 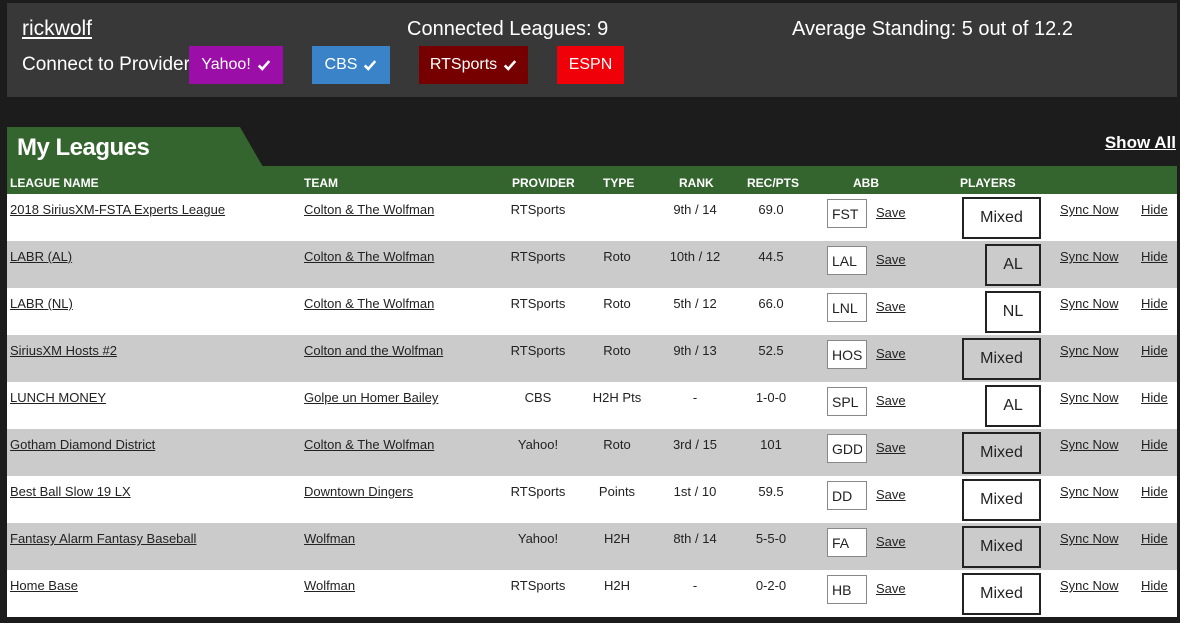 What do you see at coordinates (508, 29) in the screenshot?
I see `connected-leagues-count: Connected Leagues: 9` at bounding box center [508, 29].